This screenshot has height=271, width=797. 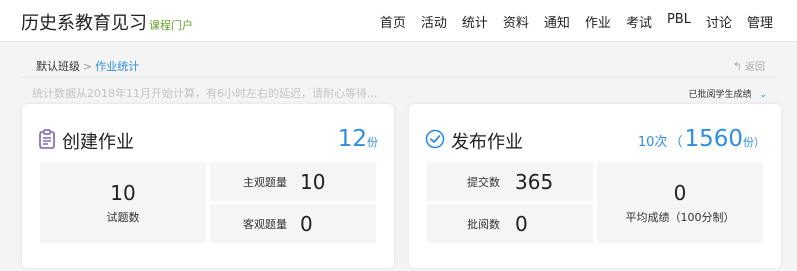 I want to click on breadcrumb: 默认班级 > 作业统计, so click(x=87, y=66).